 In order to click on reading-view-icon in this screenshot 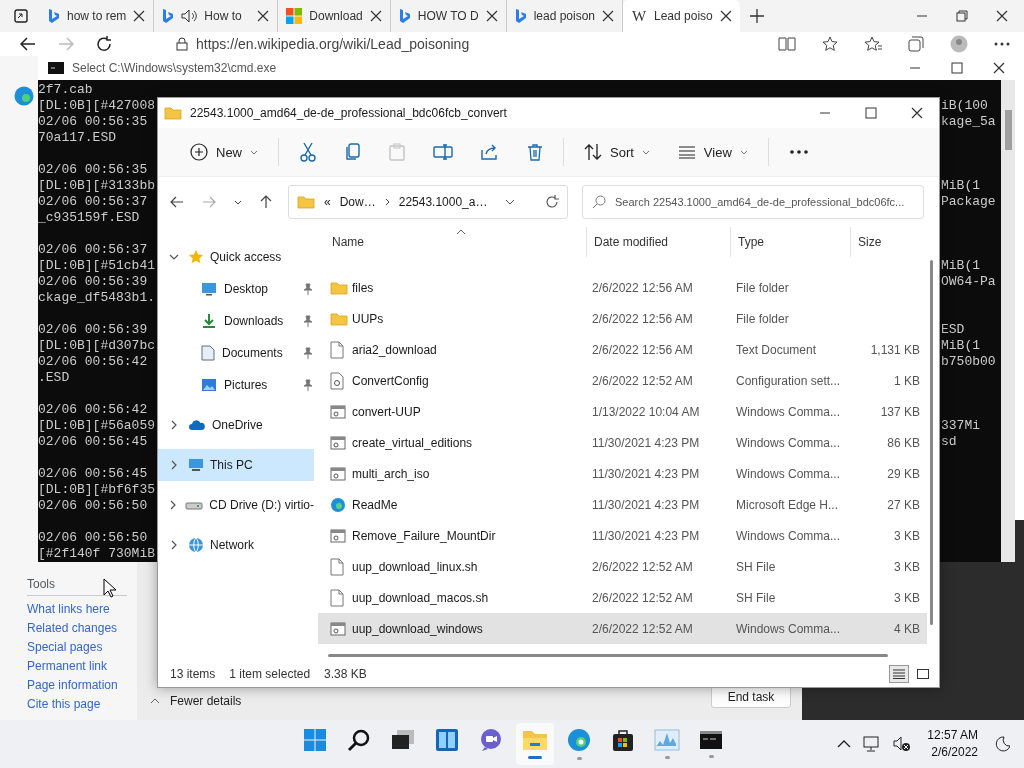, I will do `click(787, 44)`.